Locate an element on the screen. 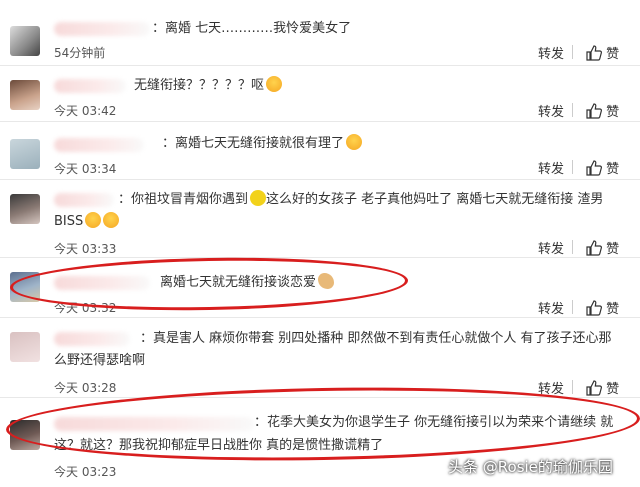 This screenshot has width=640, height=487. comment-text-line2: BISS is located at coordinates (87, 222).